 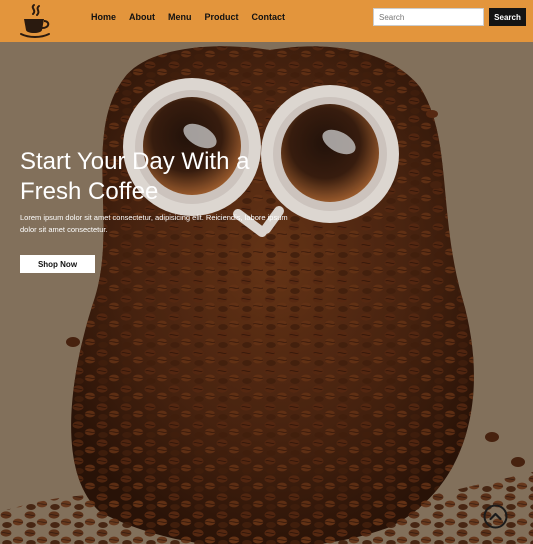 I want to click on nav-menu-link: Menu, so click(x=180, y=17).